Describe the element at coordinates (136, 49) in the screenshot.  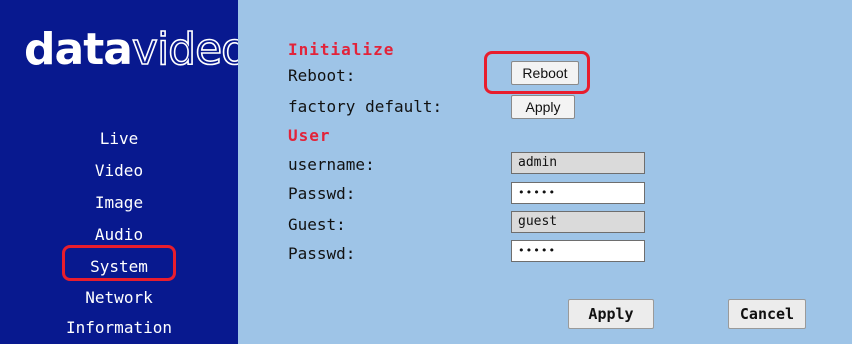
I see `datavideo-logo: datavideo` at that location.